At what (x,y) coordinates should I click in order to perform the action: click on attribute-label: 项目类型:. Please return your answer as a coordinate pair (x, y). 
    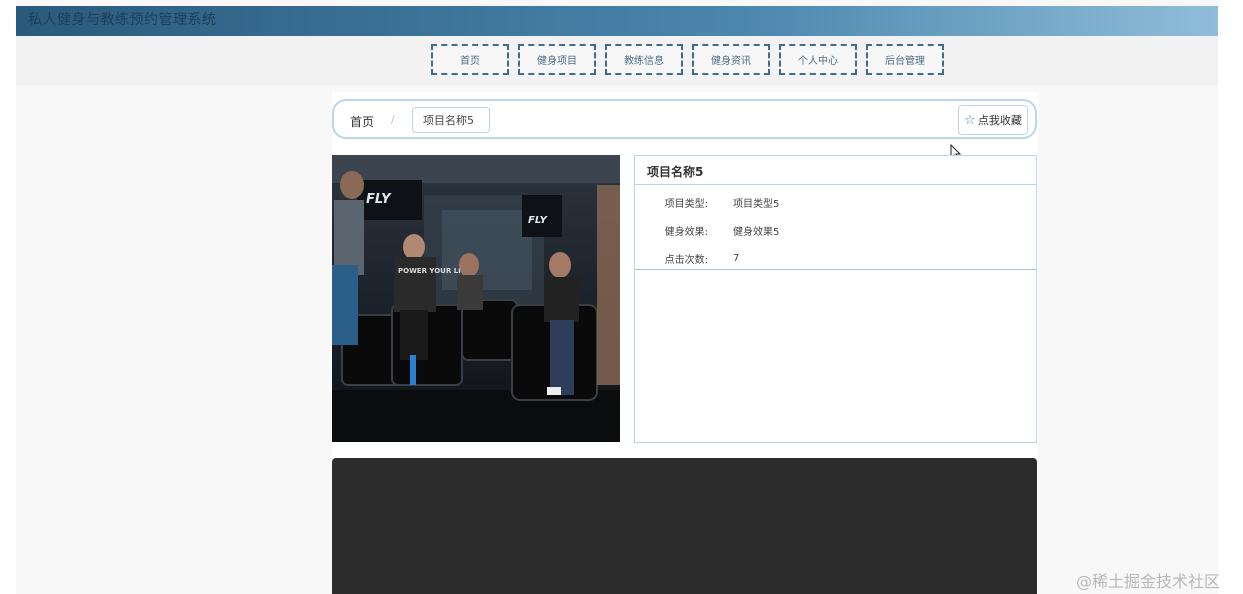
    Looking at the image, I should click on (686, 204).